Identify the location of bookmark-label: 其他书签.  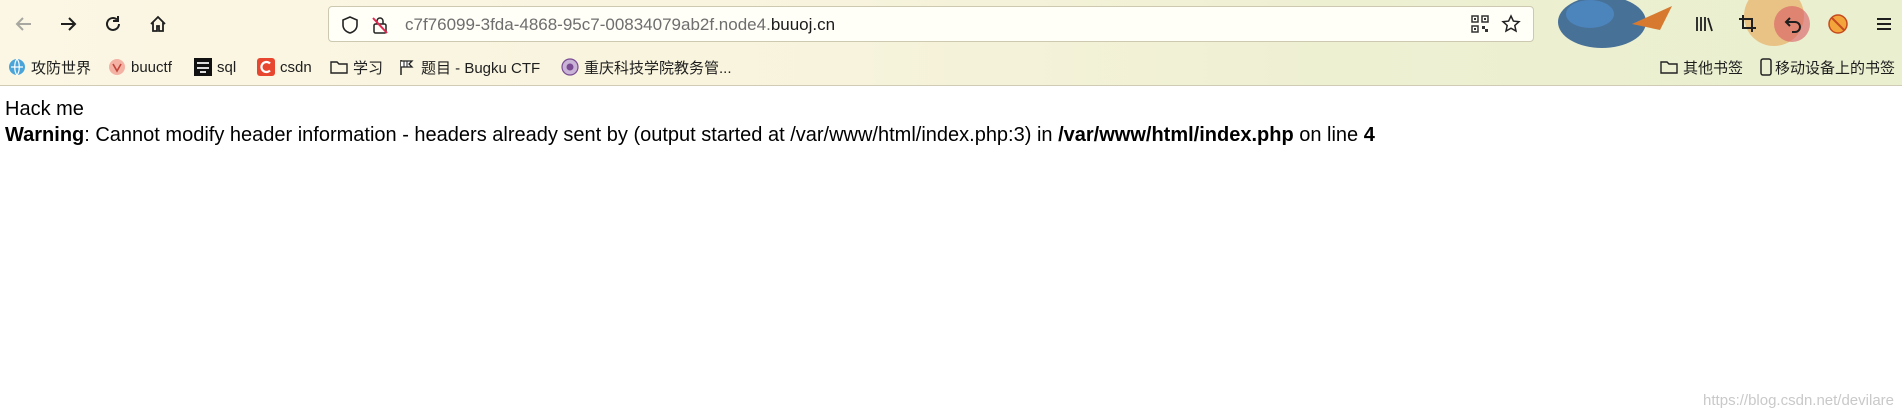
(1713, 68).